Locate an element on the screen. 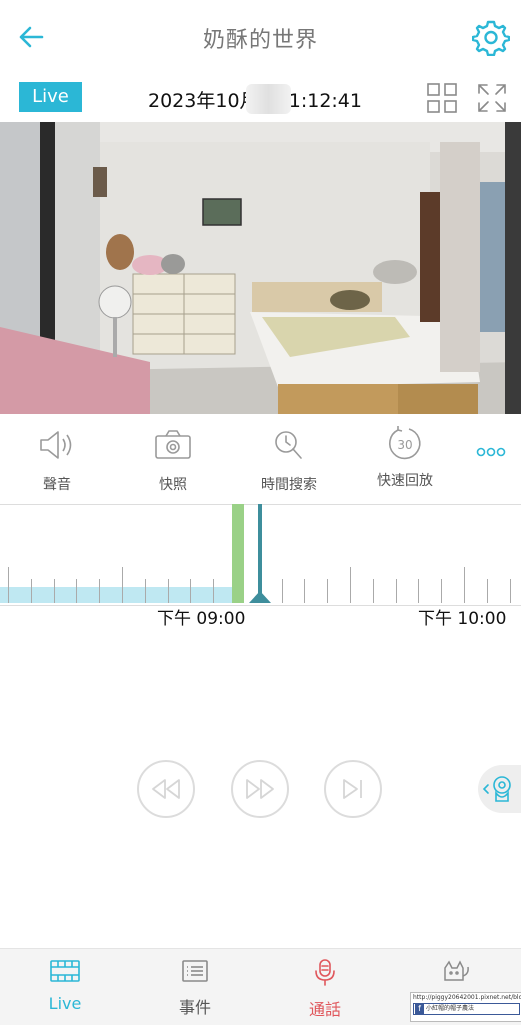 The image size is (521, 1025). pets-icon is located at coordinates (456, 970).